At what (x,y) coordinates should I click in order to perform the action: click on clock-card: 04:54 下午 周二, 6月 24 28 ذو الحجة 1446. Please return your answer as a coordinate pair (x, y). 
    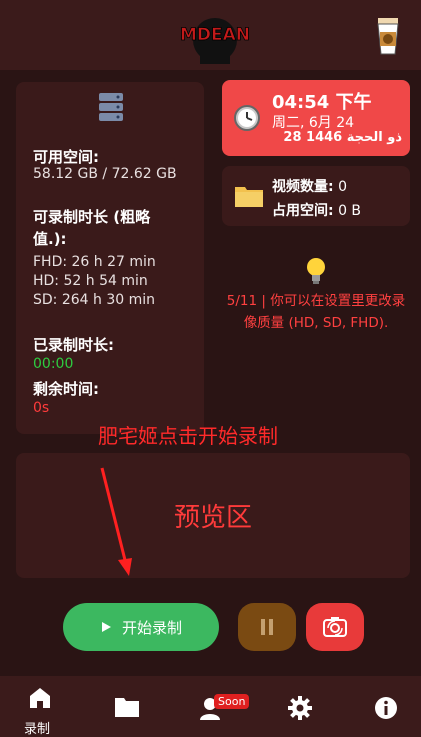
    Looking at the image, I should click on (316, 118).